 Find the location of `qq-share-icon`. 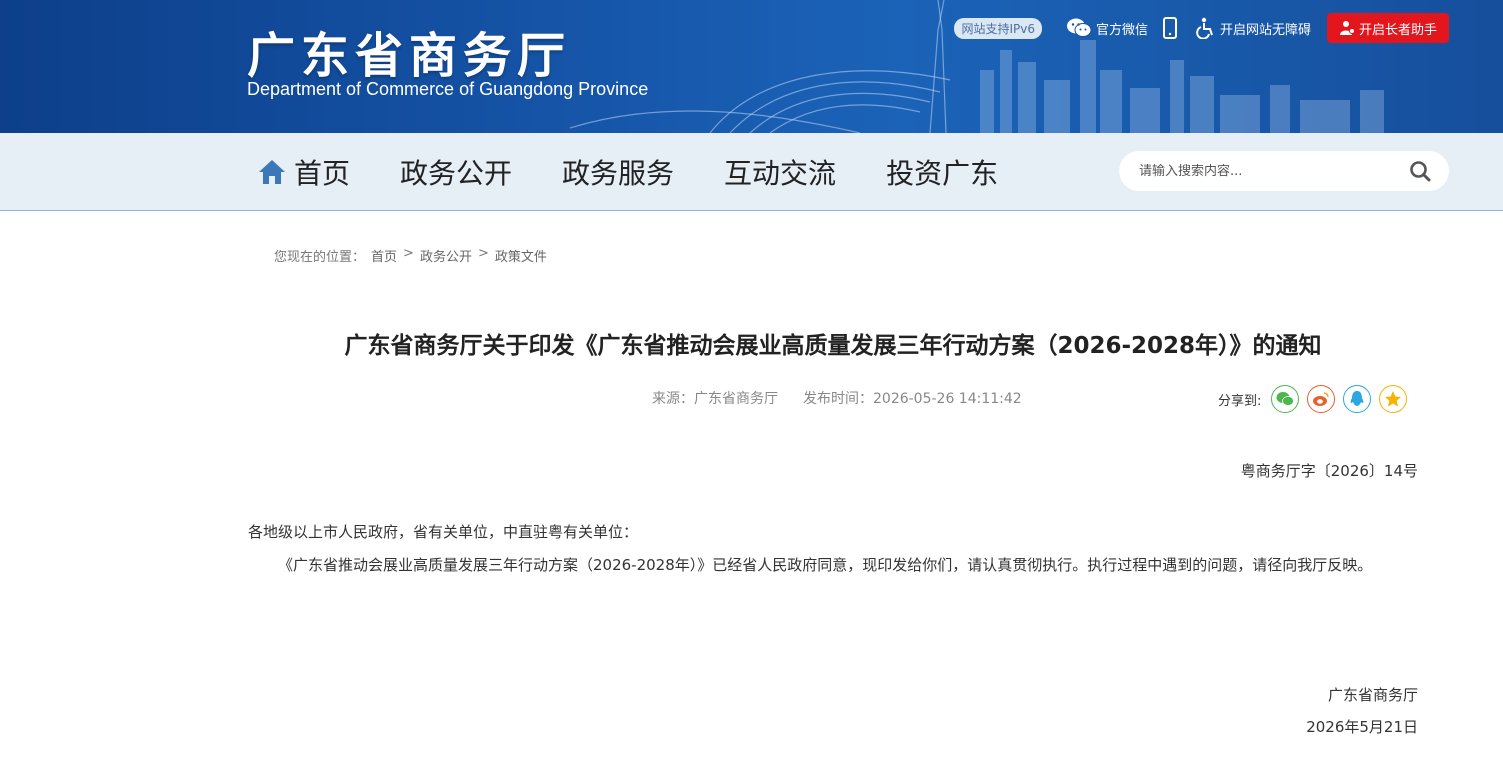

qq-share-icon is located at coordinates (1357, 398).